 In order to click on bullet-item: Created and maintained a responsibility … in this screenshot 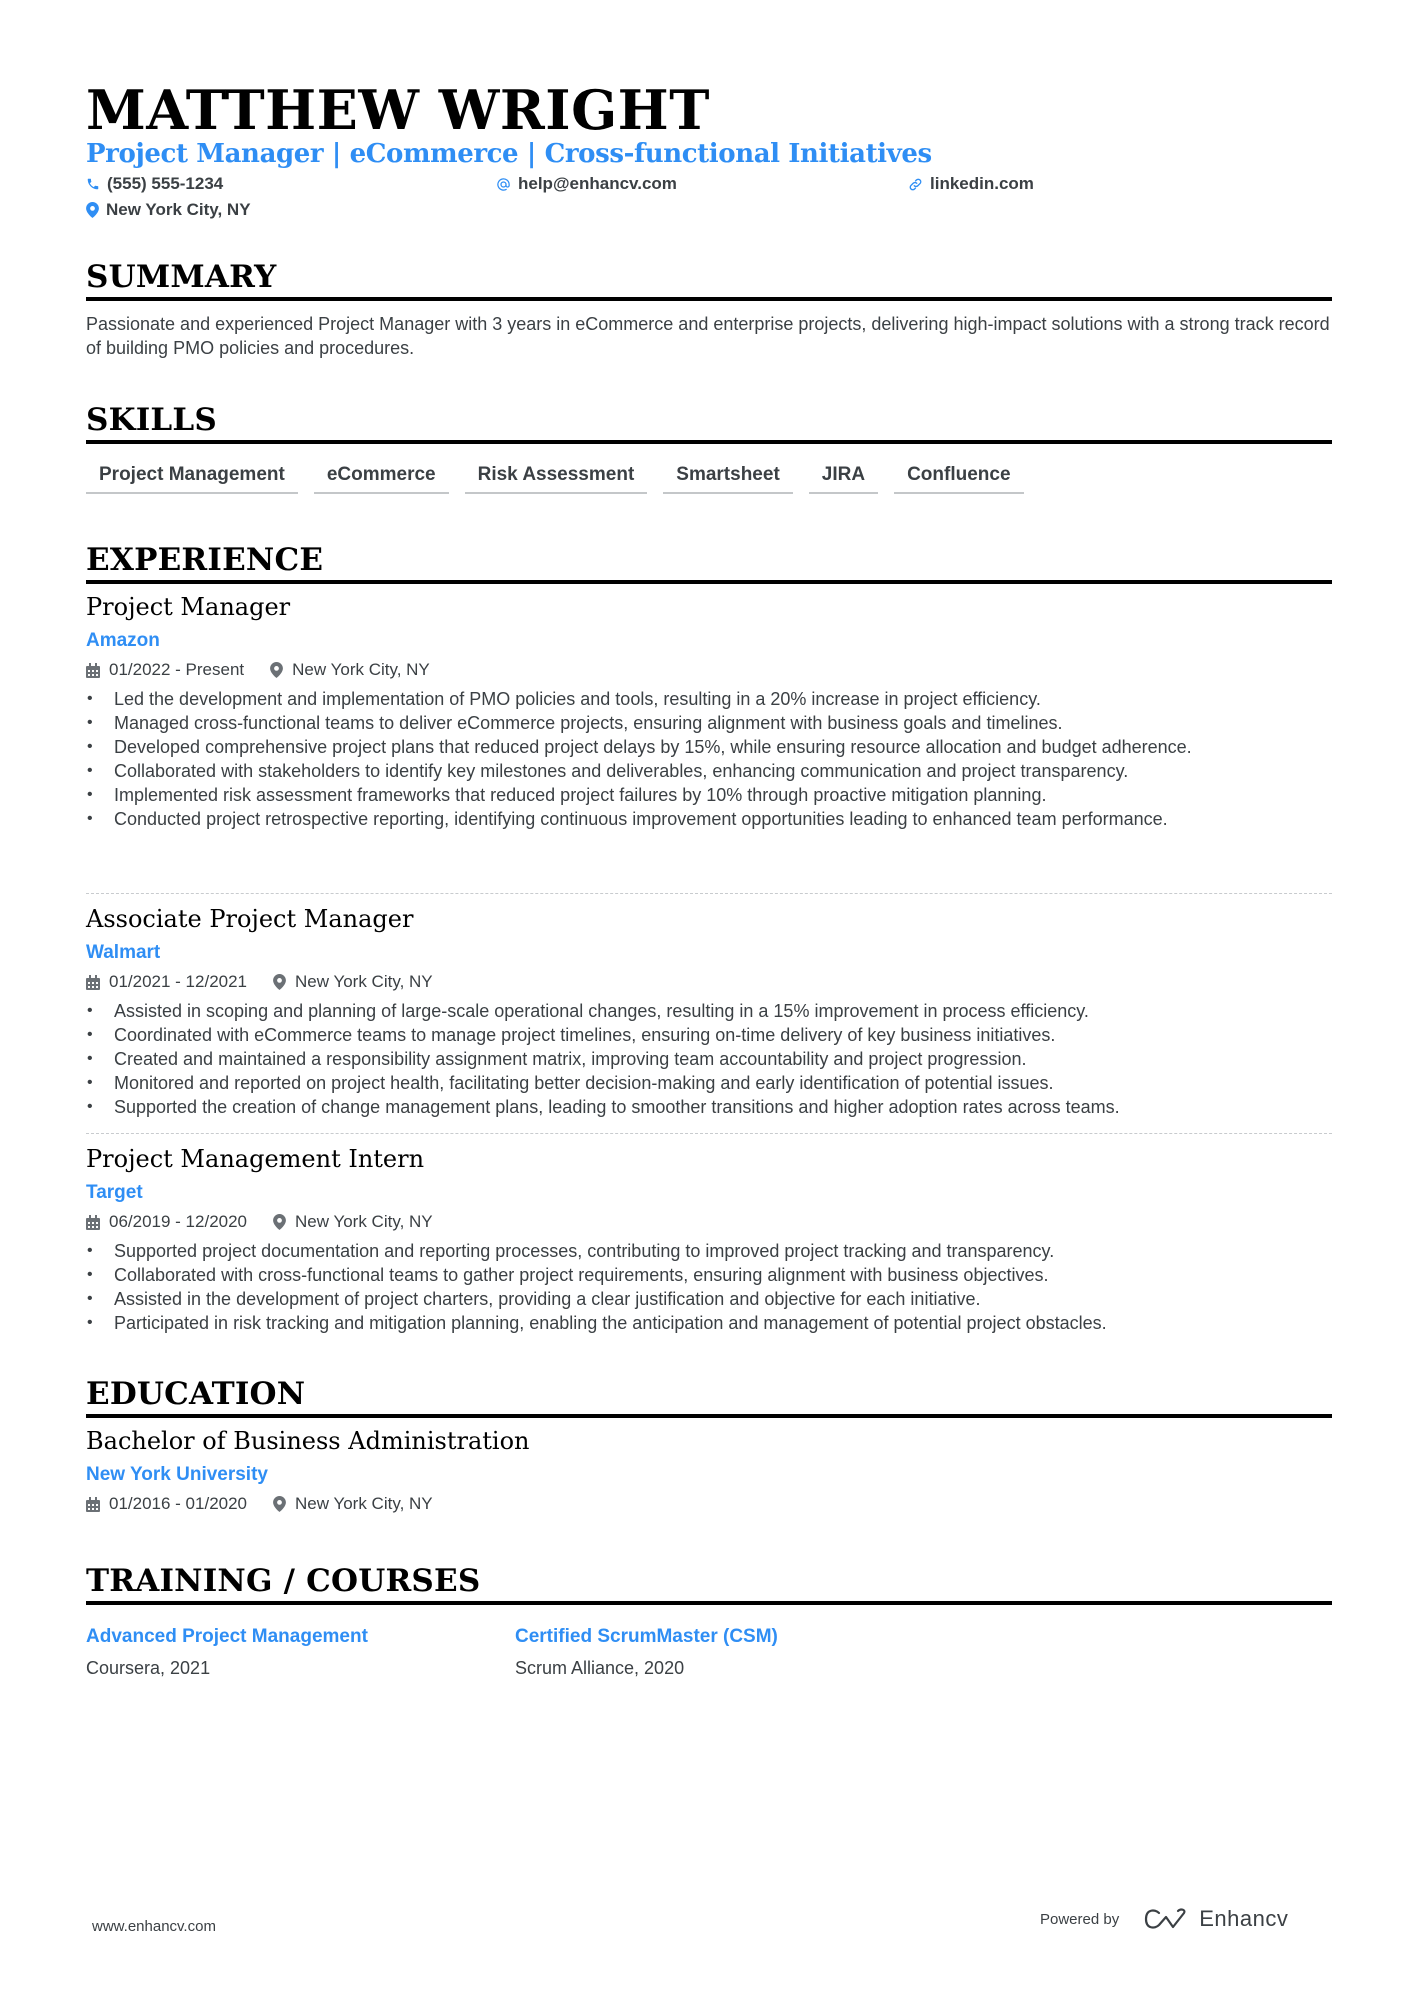, I will do `click(709, 1059)`.